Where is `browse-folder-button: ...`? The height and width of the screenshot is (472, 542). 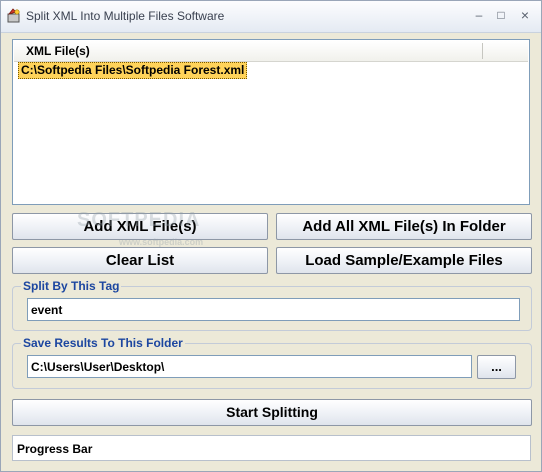
browse-folder-button: ... is located at coordinates (496, 367).